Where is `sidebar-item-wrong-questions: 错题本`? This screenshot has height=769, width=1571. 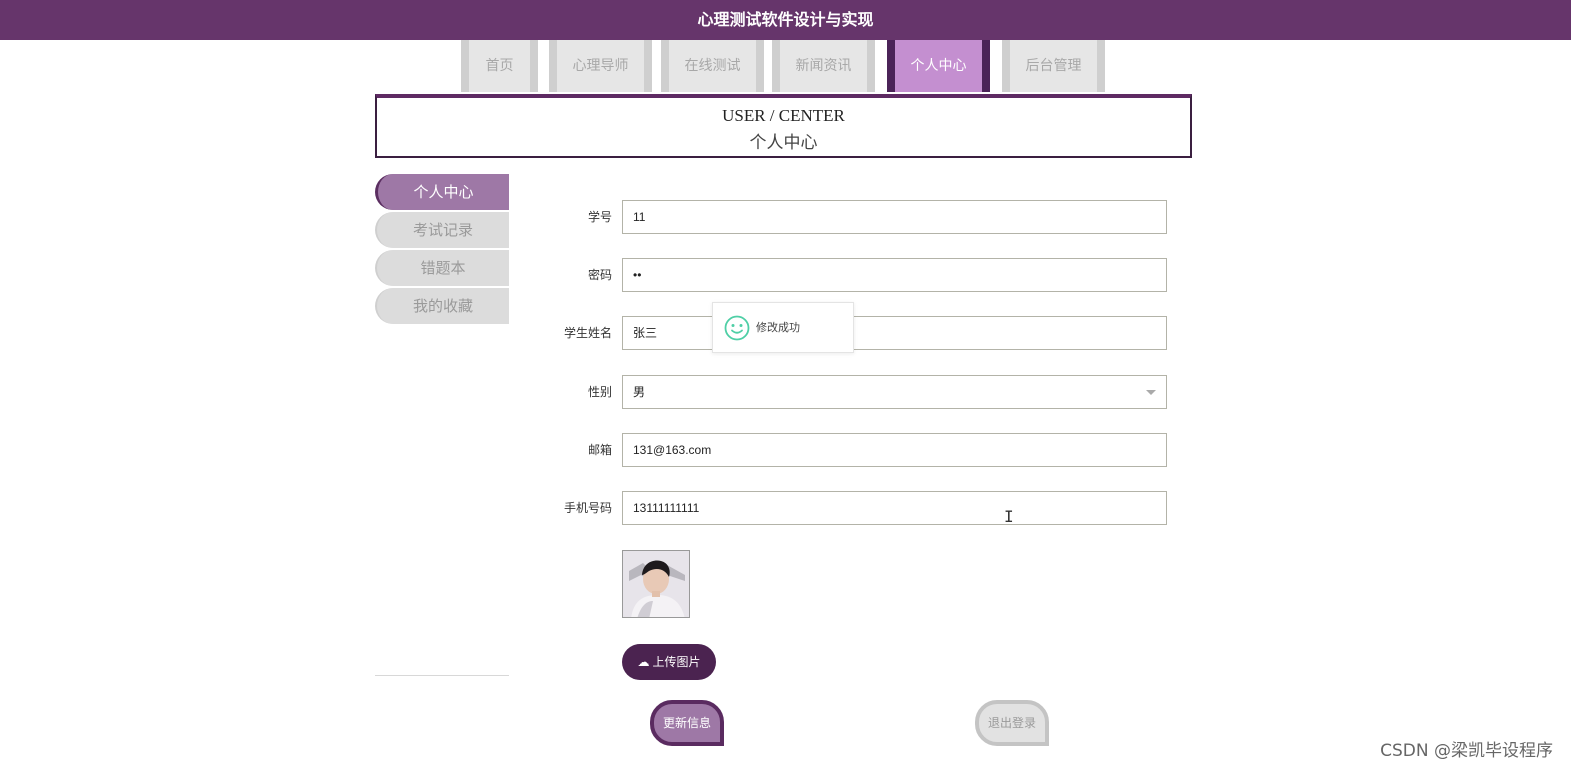
sidebar-item-wrong-questions: 错题本 is located at coordinates (442, 268).